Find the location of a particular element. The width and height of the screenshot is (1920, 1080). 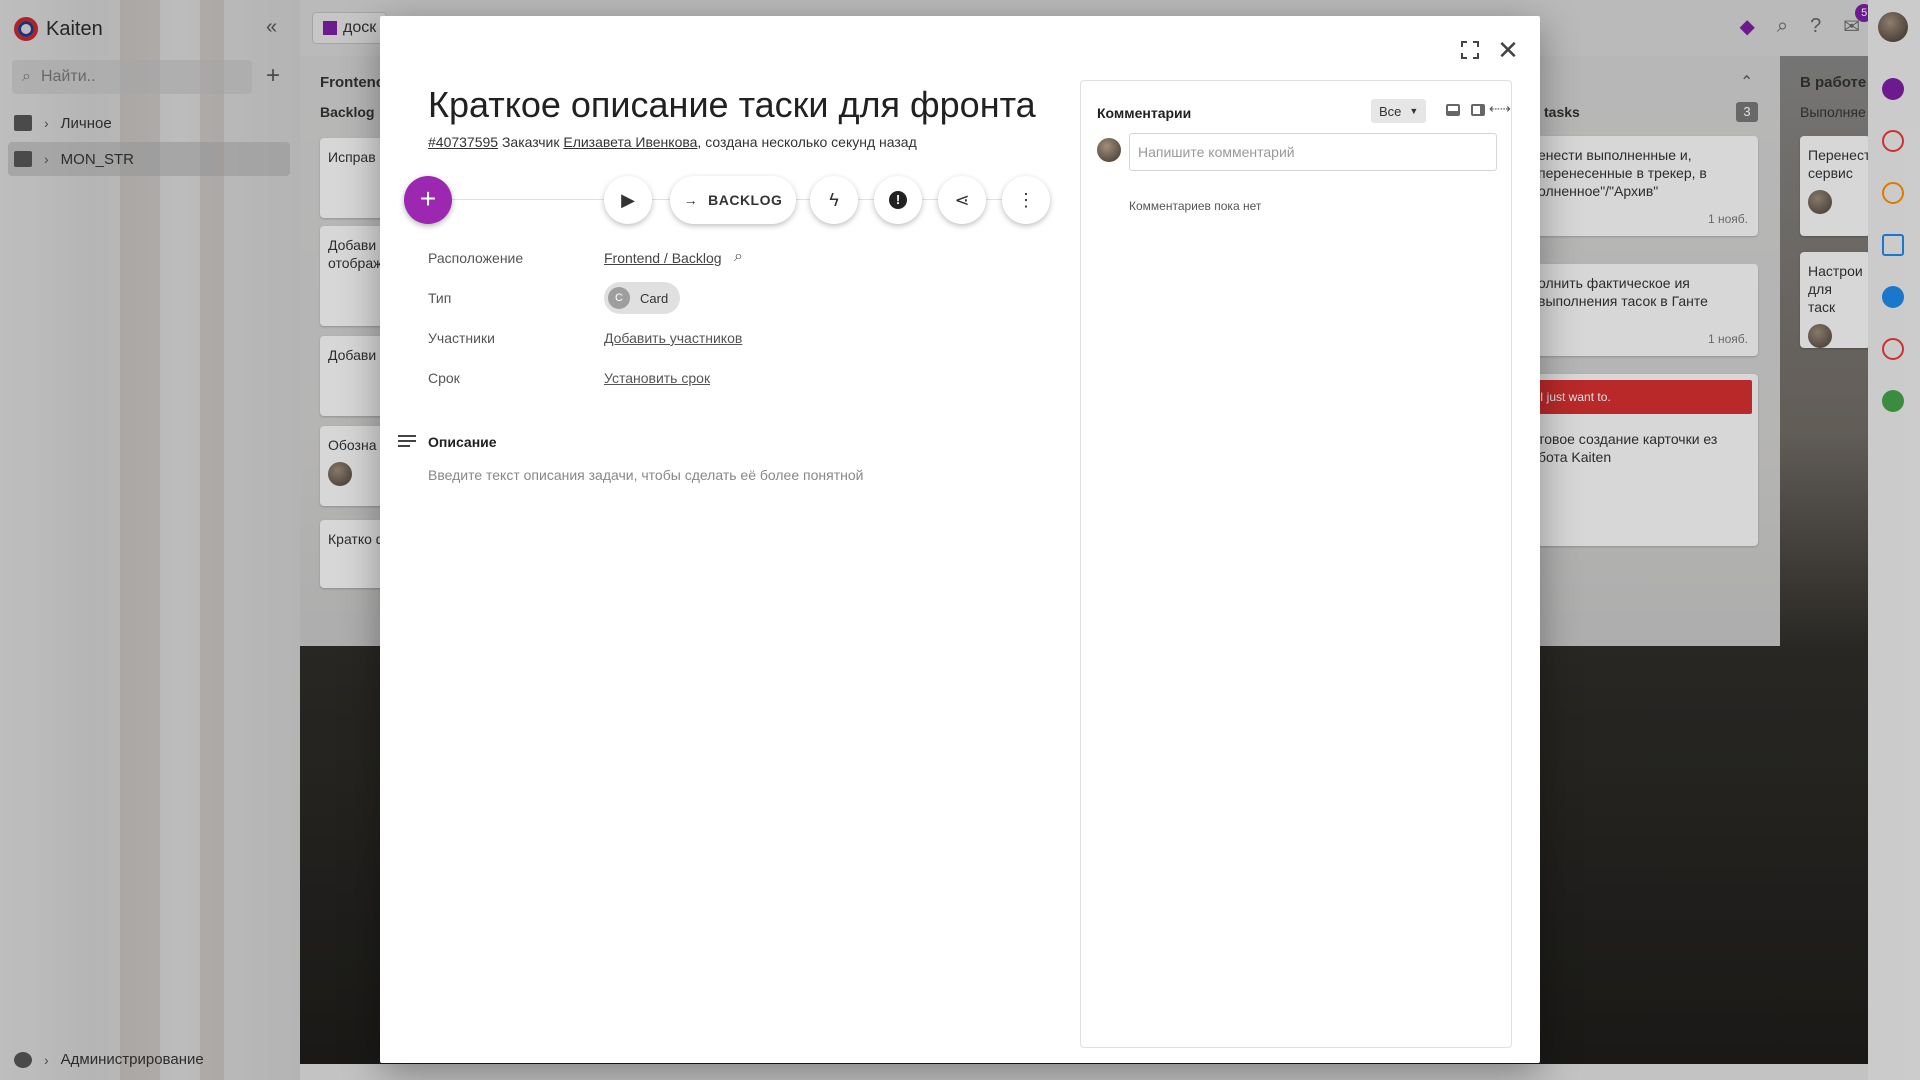

comments-filter-value: Все is located at coordinates (1390, 111).